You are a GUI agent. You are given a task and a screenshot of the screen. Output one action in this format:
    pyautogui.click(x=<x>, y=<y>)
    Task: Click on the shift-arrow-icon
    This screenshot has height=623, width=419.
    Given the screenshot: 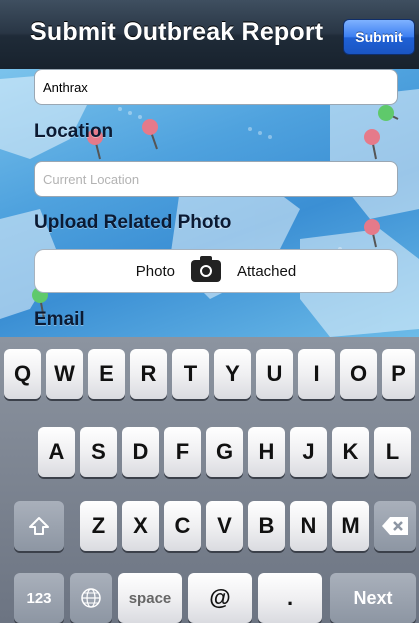 What is the action you would take?
    pyautogui.click(x=39, y=526)
    